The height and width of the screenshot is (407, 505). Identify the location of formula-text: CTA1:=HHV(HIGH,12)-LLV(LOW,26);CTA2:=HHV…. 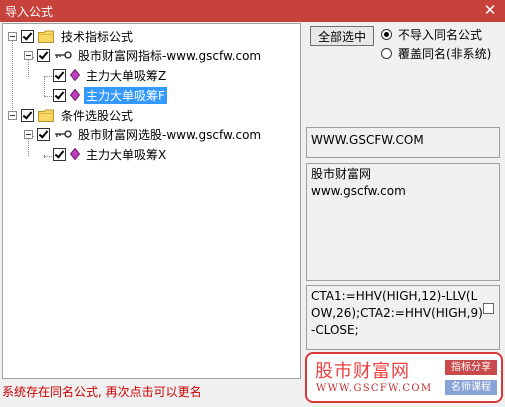
(397, 313).